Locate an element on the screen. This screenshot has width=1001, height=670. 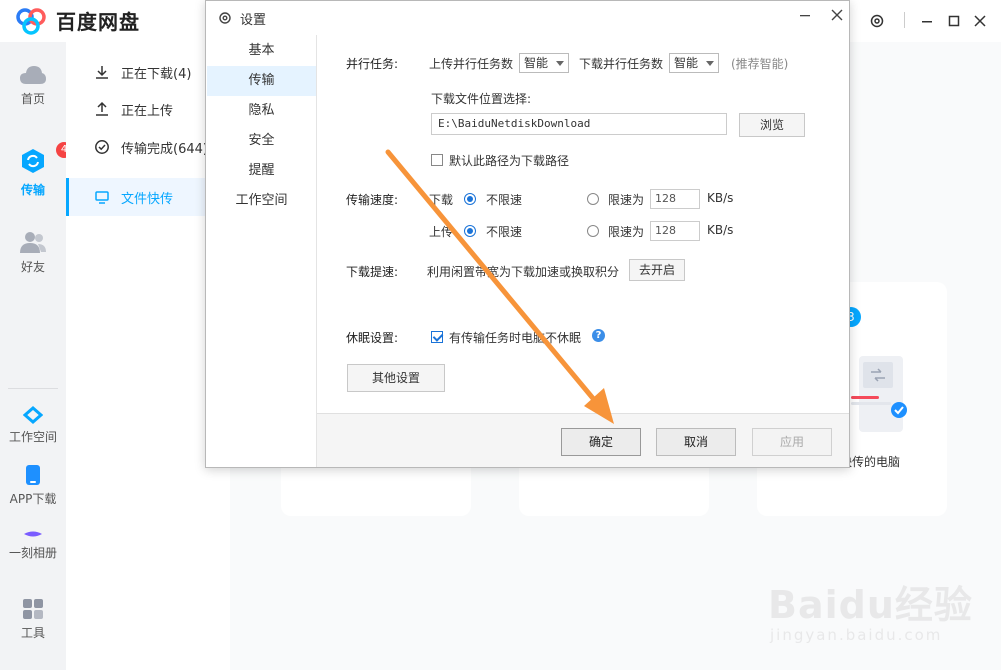
upload-icon is located at coordinates (103, 109).